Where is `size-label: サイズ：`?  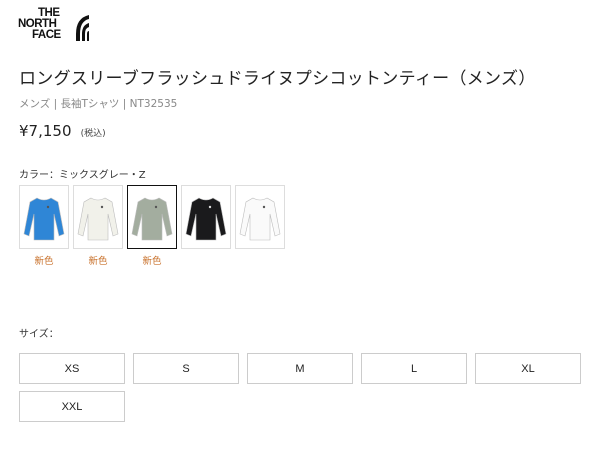 size-label: サイズ： is located at coordinates (39, 334).